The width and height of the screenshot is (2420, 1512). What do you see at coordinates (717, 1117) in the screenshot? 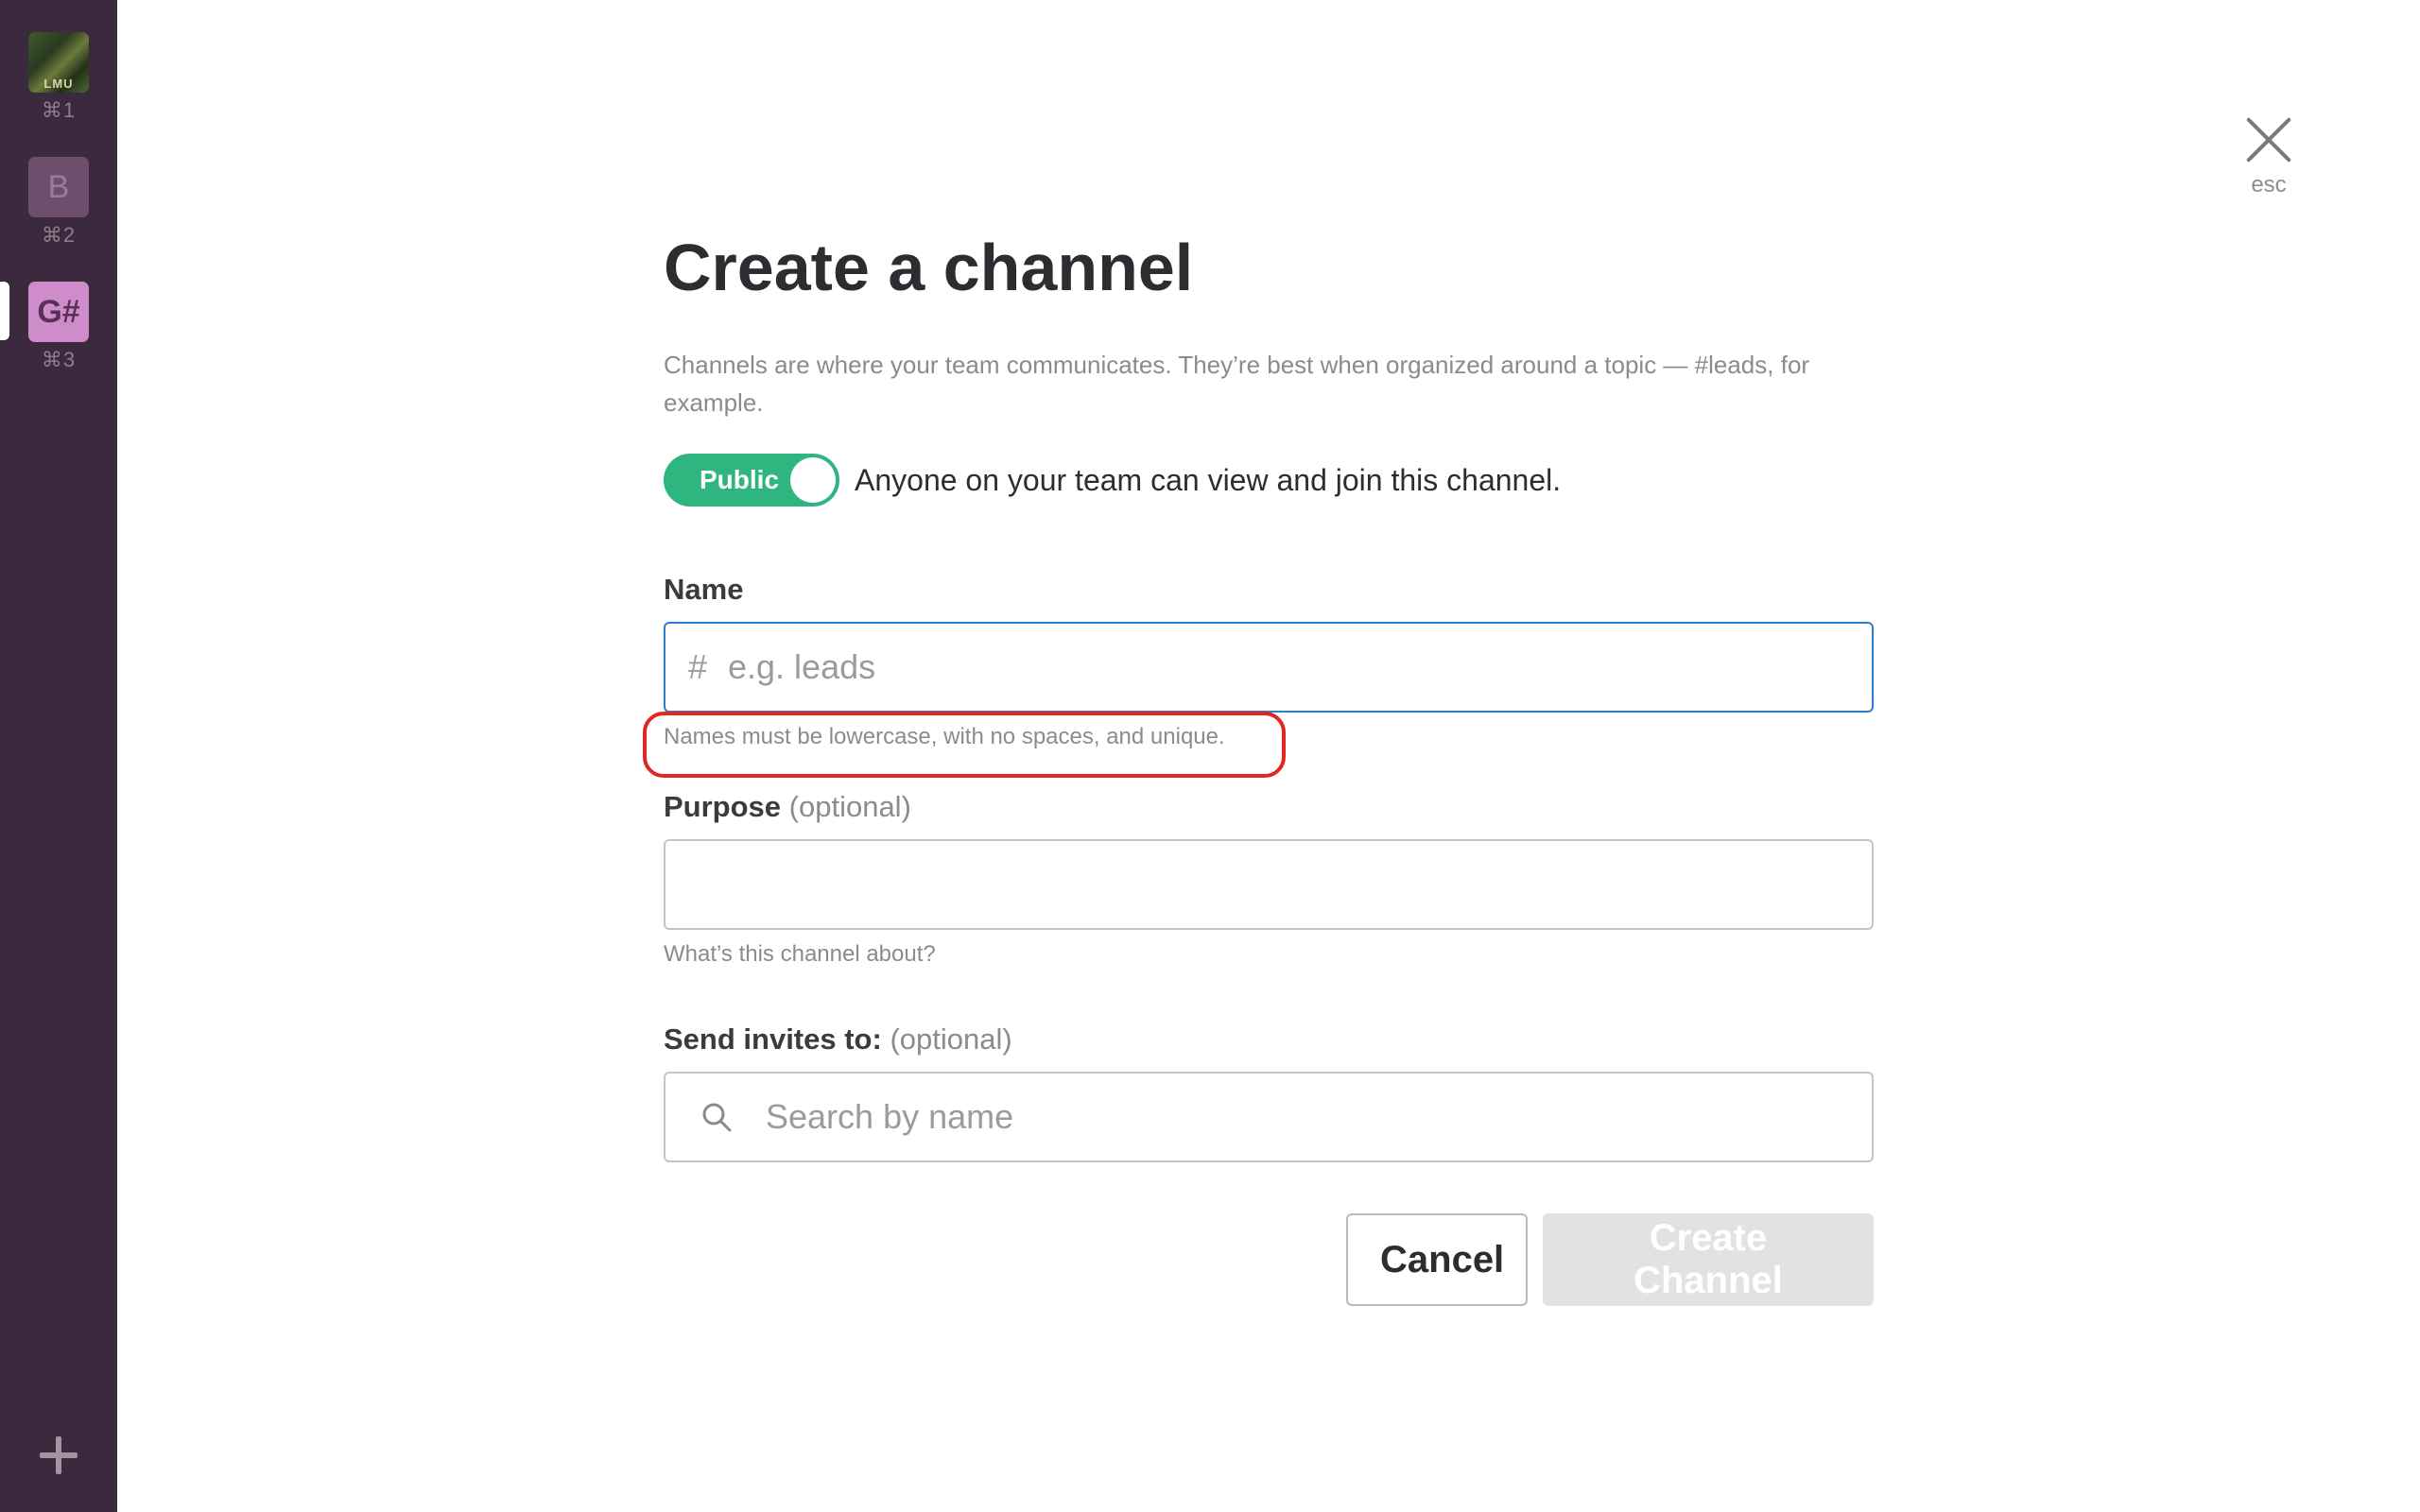
I see `search-icon` at bounding box center [717, 1117].